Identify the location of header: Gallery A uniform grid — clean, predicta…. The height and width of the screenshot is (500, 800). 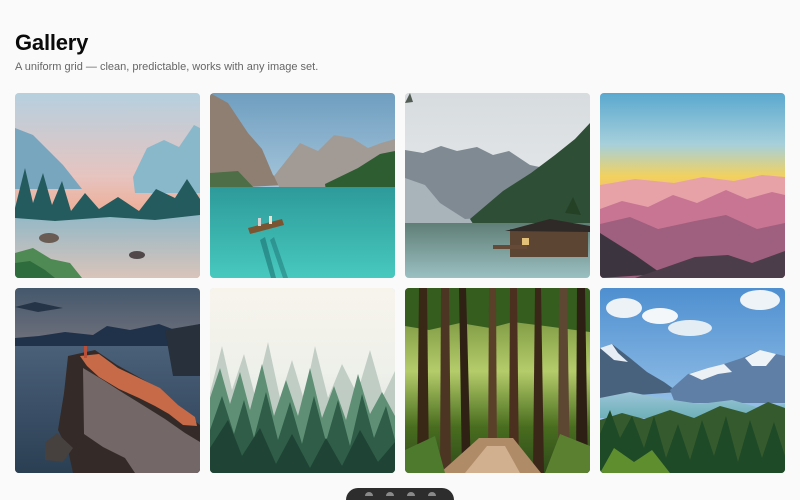
(395, 52).